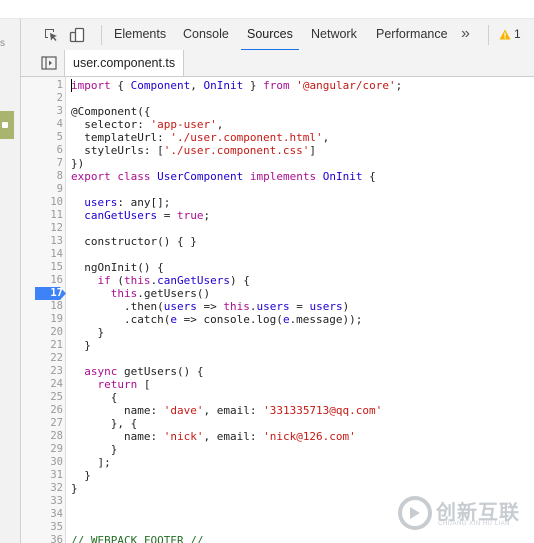 The image size is (534, 543). What do you see at coordinates (194, 150) in the screenshot?
I see `code-text: styleUrls: ['./user.component.css']` at bounding box center [194, 150].